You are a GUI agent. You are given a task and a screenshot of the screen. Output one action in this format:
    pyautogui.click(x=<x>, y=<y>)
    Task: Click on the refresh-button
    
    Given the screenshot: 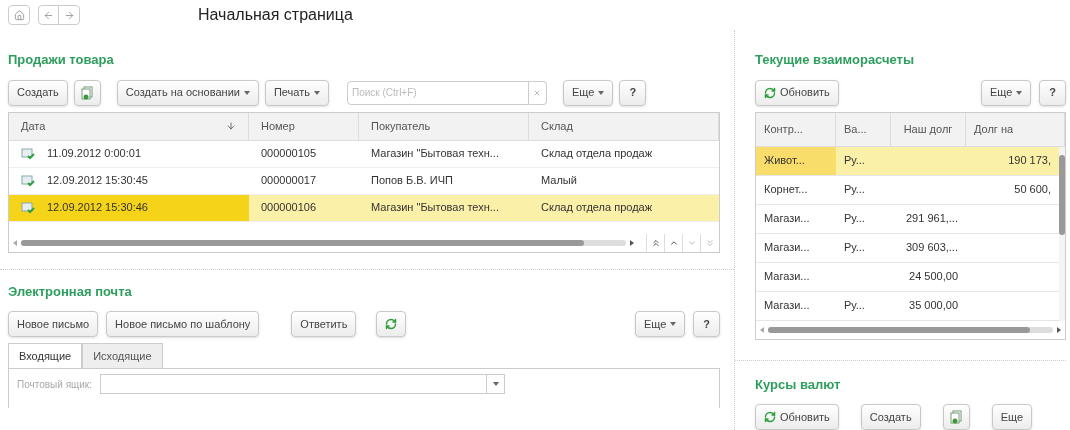 What is the action you would take?
    pyautogui.click(x=391, y=324)
    